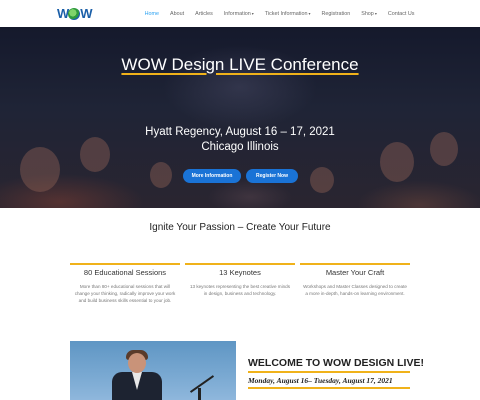  Describe the element at coordinates (199, 394) in the screenshot. I see `mic-stand` at that location.